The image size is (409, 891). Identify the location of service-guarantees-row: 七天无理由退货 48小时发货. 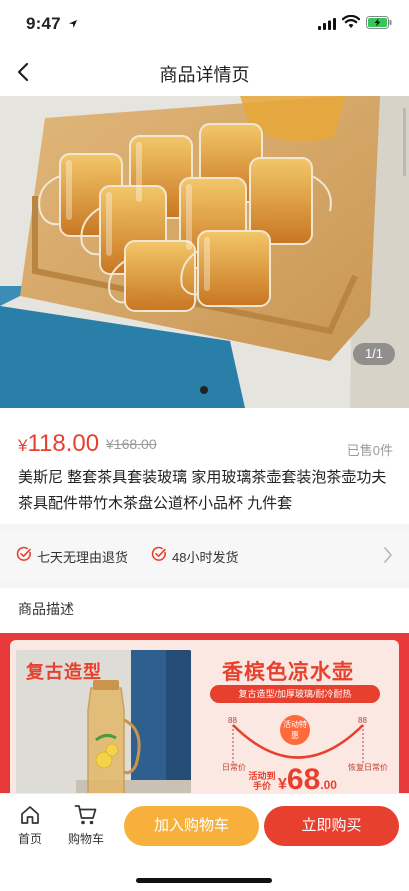
(204, 555).